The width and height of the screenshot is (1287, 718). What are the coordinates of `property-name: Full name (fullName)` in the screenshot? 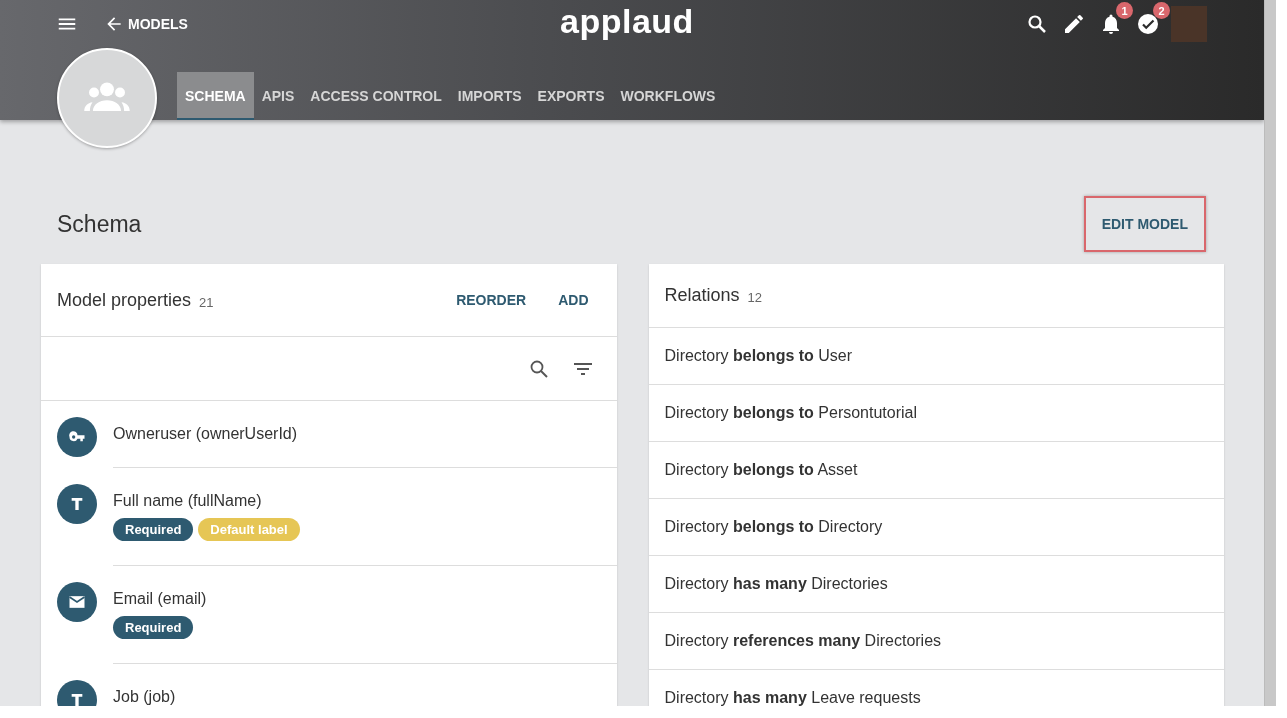 It's located at (365, 501).